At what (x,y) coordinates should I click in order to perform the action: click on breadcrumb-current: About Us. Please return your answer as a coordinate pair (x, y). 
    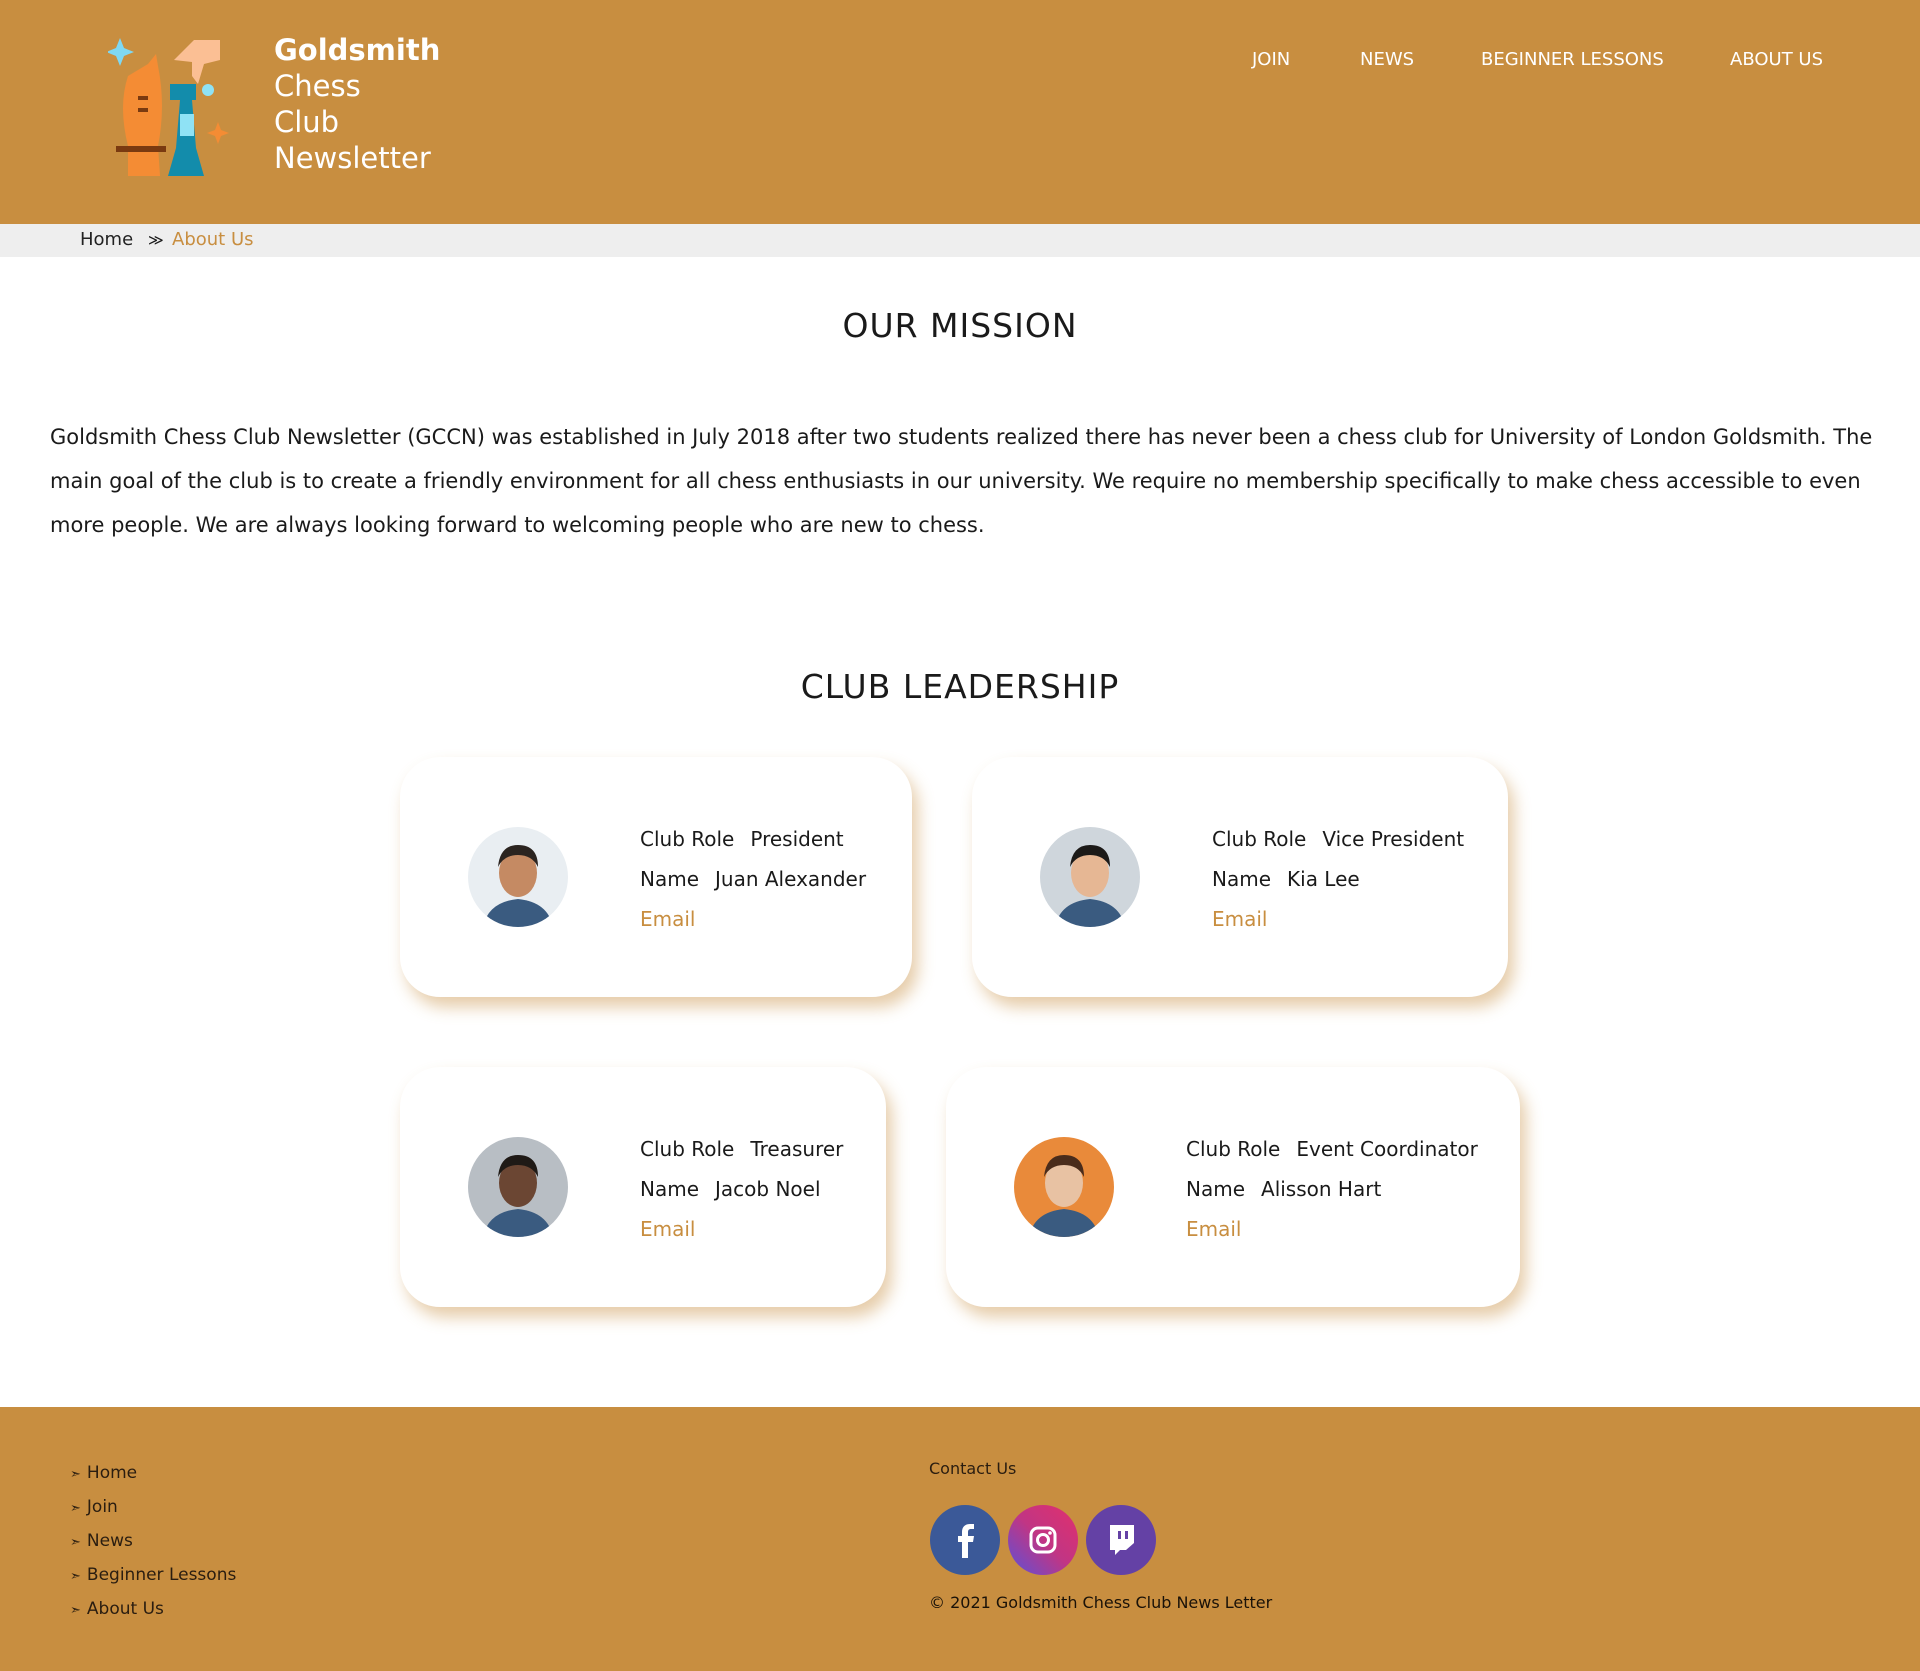
    Looking at the image, I should click on (213, 239).